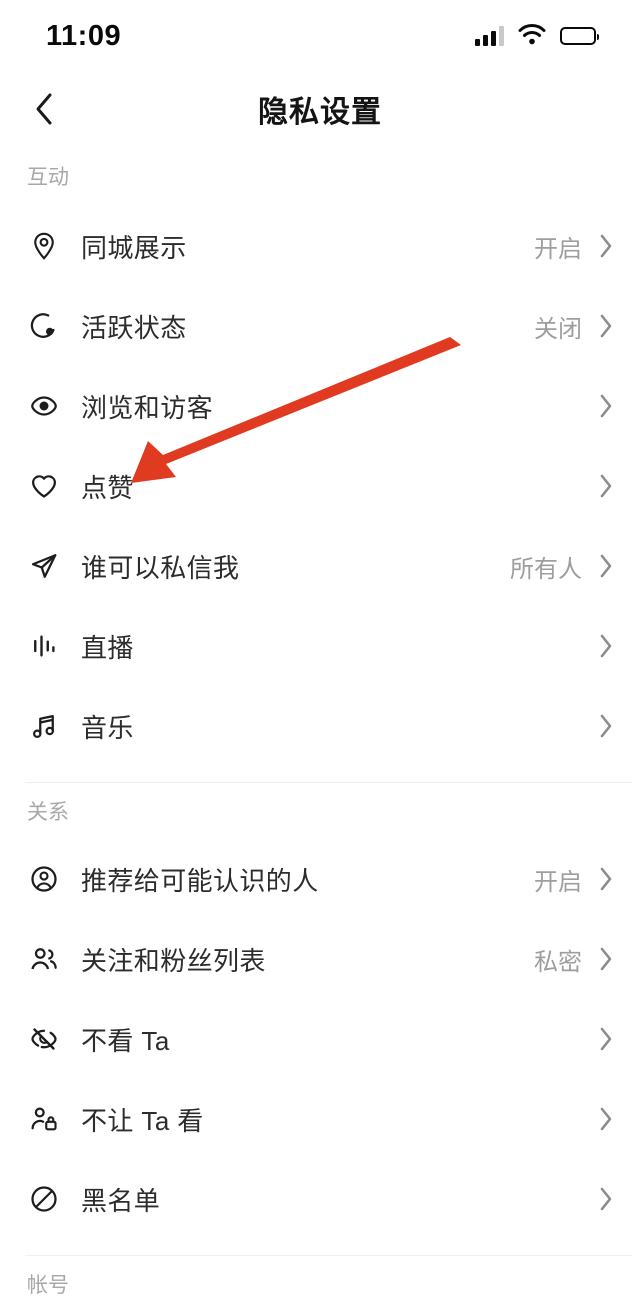 This screenshot has height=1297, width=640. I want to click on row-value: 私密, so click(558, 962).